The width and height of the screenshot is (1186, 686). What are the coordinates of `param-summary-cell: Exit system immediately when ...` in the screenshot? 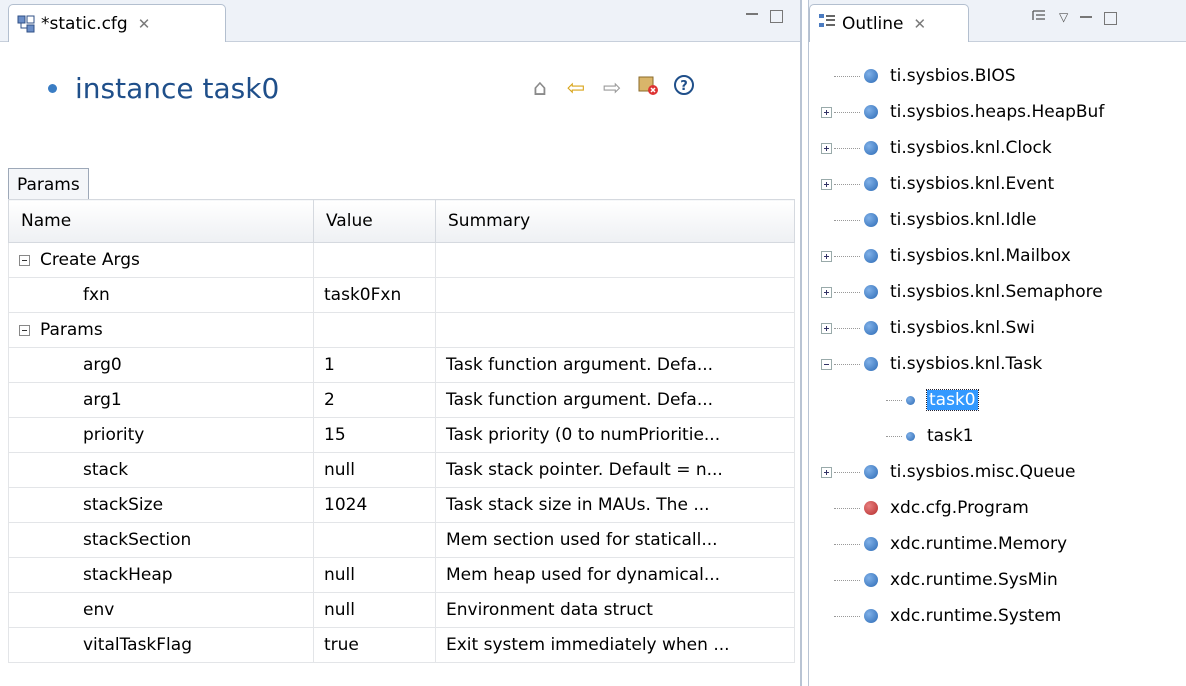 It's located at (615, 645).